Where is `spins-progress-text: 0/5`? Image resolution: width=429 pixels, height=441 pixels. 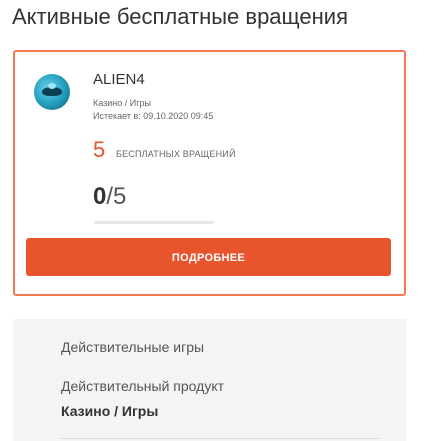
spins-progress-text: 0/5 is located at coordinates (109, 197).